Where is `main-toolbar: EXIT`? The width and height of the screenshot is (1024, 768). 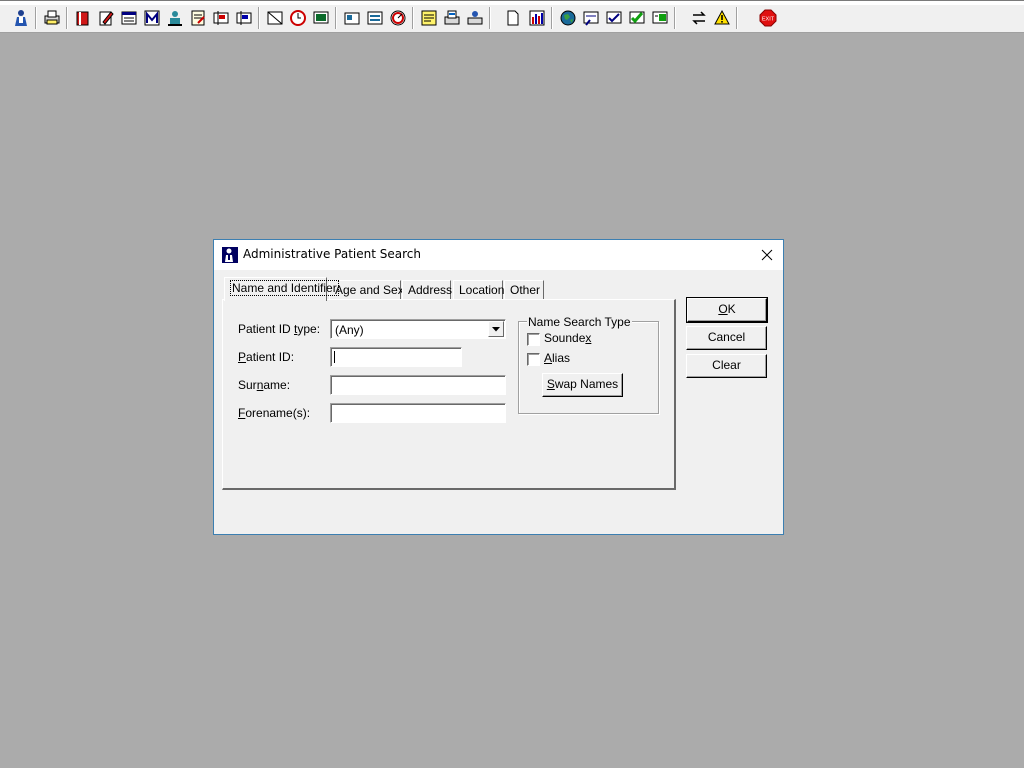 main-toolbar: EXIT is located at coordinates (512, 16).